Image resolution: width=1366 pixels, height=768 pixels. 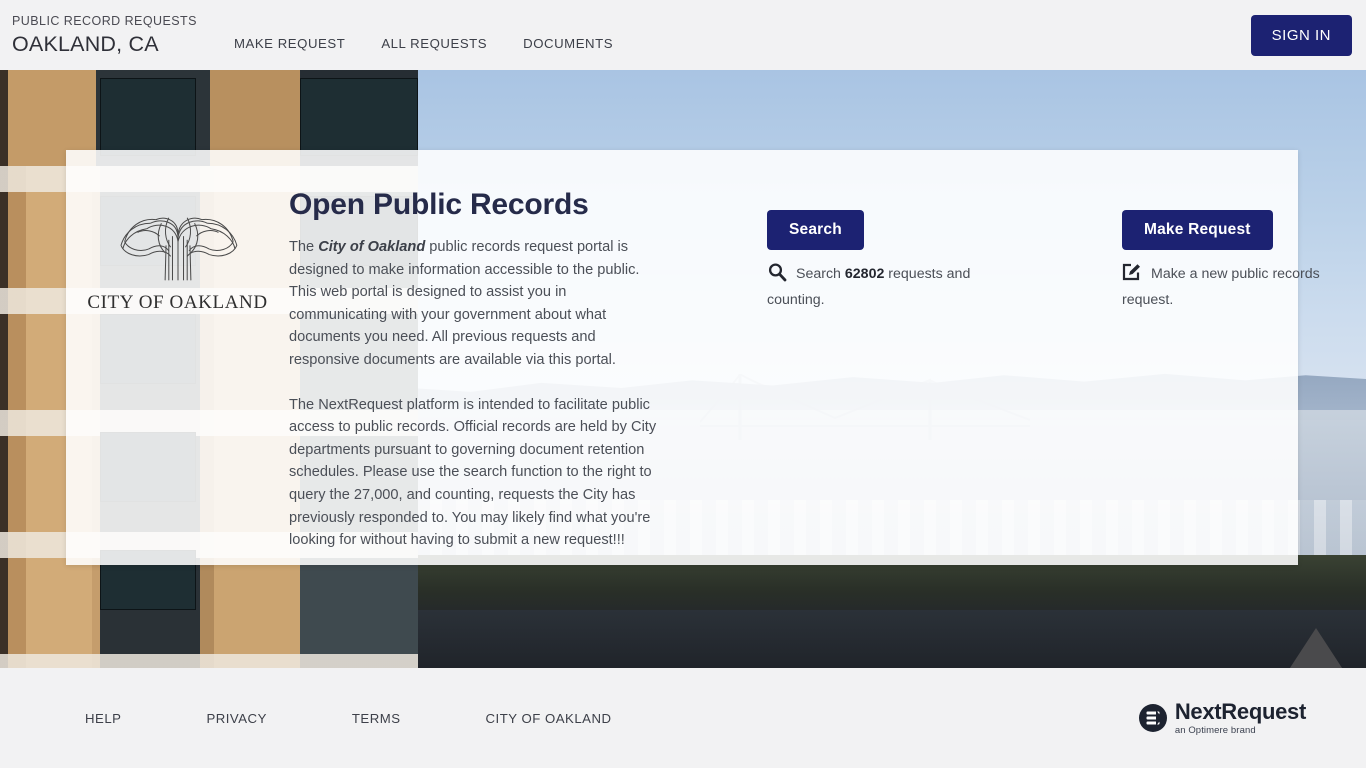 What do you see at coordinates (568, 43) in the screenshot?
I see `nav-documents: DOCUMENTS` at bounding box center [568, 43].